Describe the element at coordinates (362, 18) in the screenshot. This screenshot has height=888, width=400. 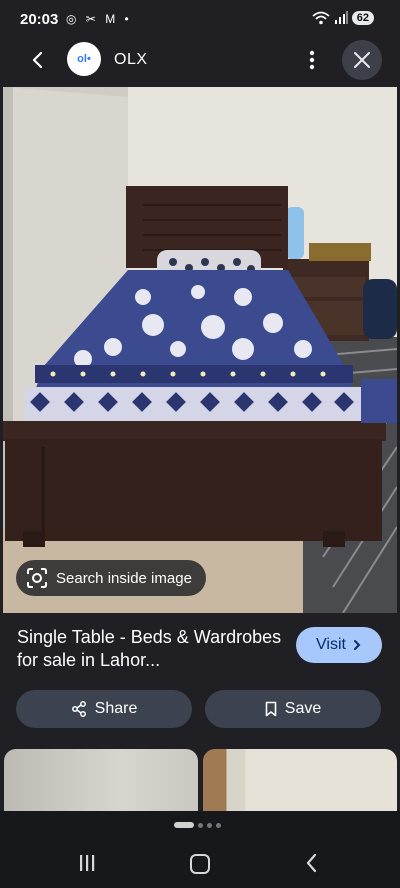
I see `battery-indicator: 62` at that location.